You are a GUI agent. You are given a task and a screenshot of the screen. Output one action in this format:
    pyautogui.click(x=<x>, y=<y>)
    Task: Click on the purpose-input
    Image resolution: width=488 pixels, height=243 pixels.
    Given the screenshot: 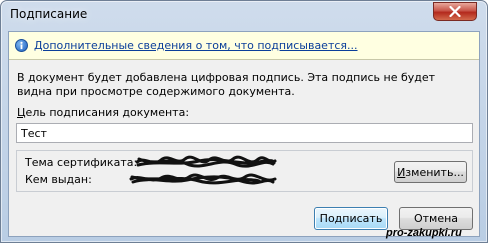 What is the action you would take?
    pyautogui.click(x=244, y=133)
    